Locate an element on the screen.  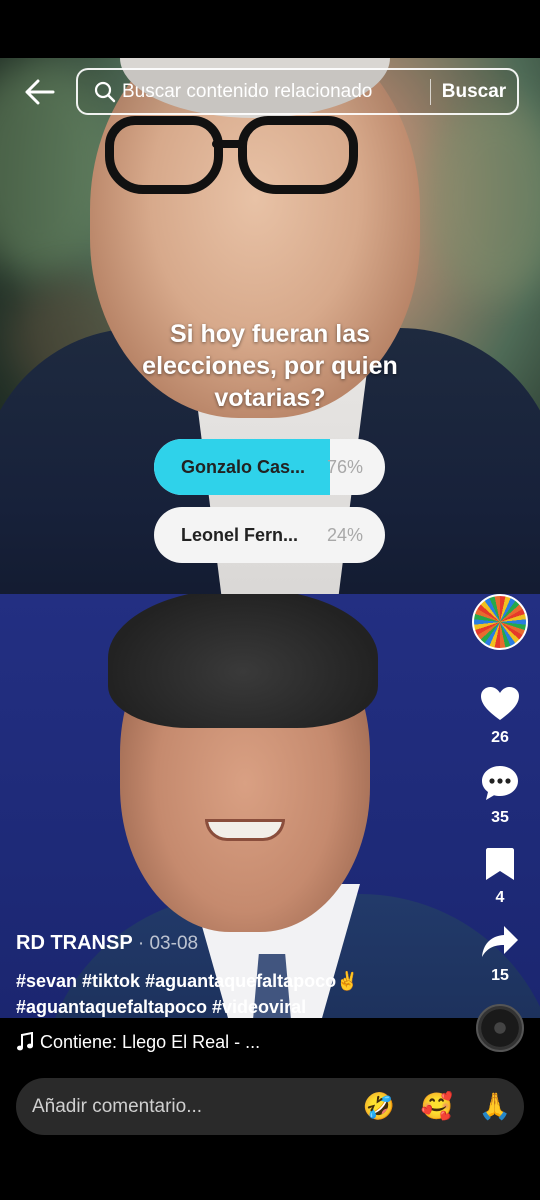
like-count: 26 is located at coordinates (500, 737).